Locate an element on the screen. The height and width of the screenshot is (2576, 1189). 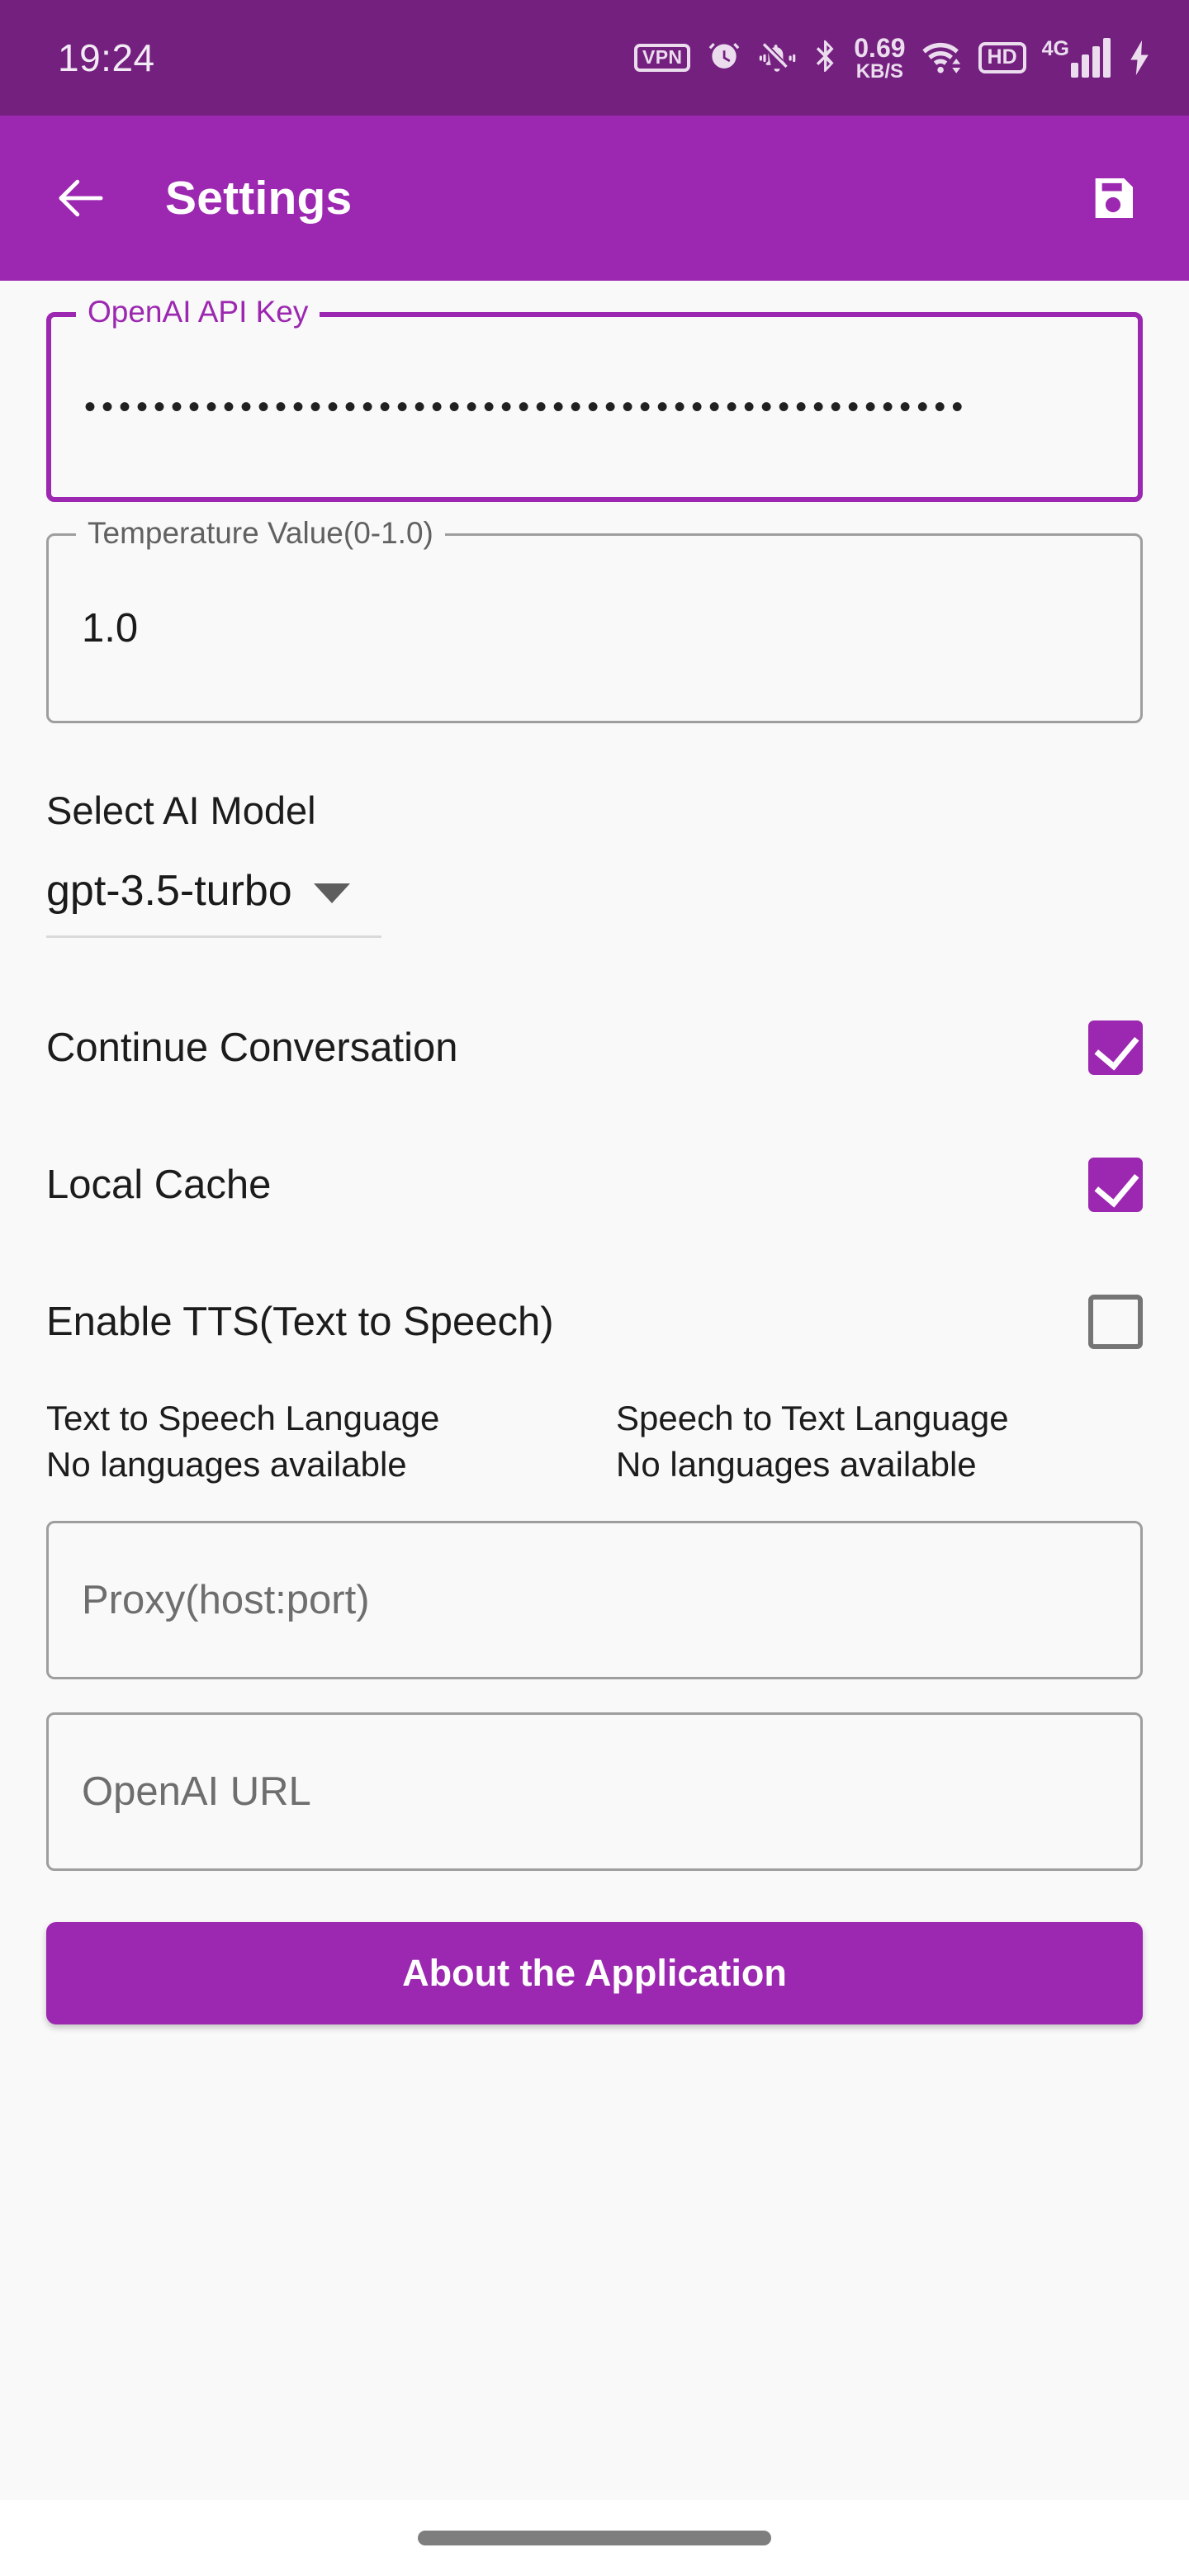
status-clock: 19:24 is located at coordinates (106, 57).